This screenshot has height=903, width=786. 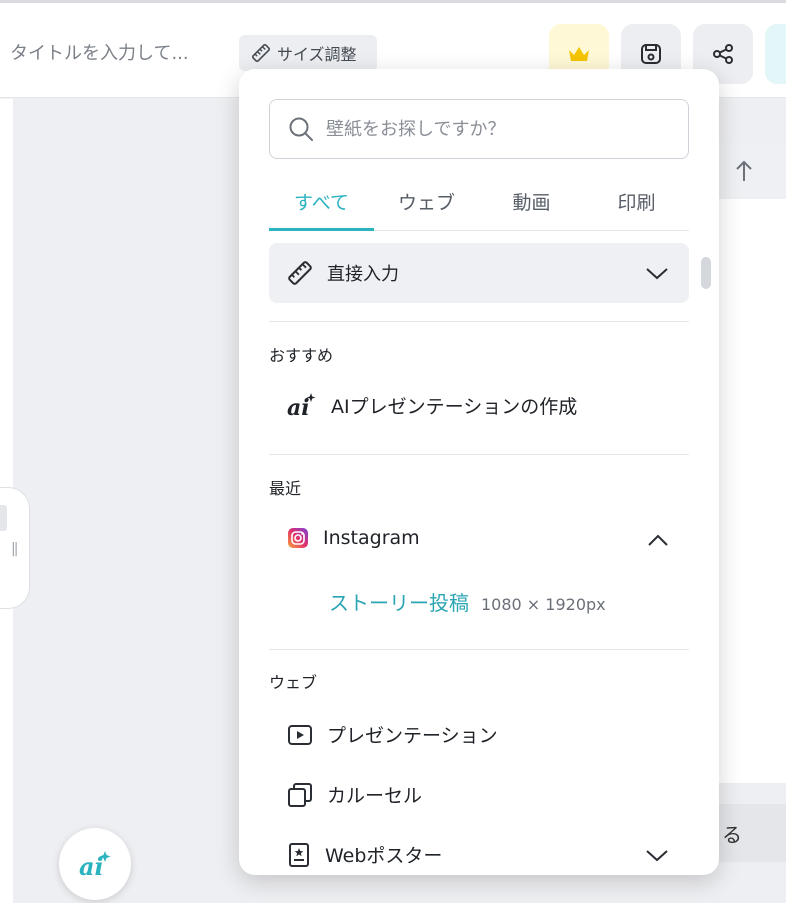 I want to click on ai-assistant-button: ai, so click(x=95, y=864).